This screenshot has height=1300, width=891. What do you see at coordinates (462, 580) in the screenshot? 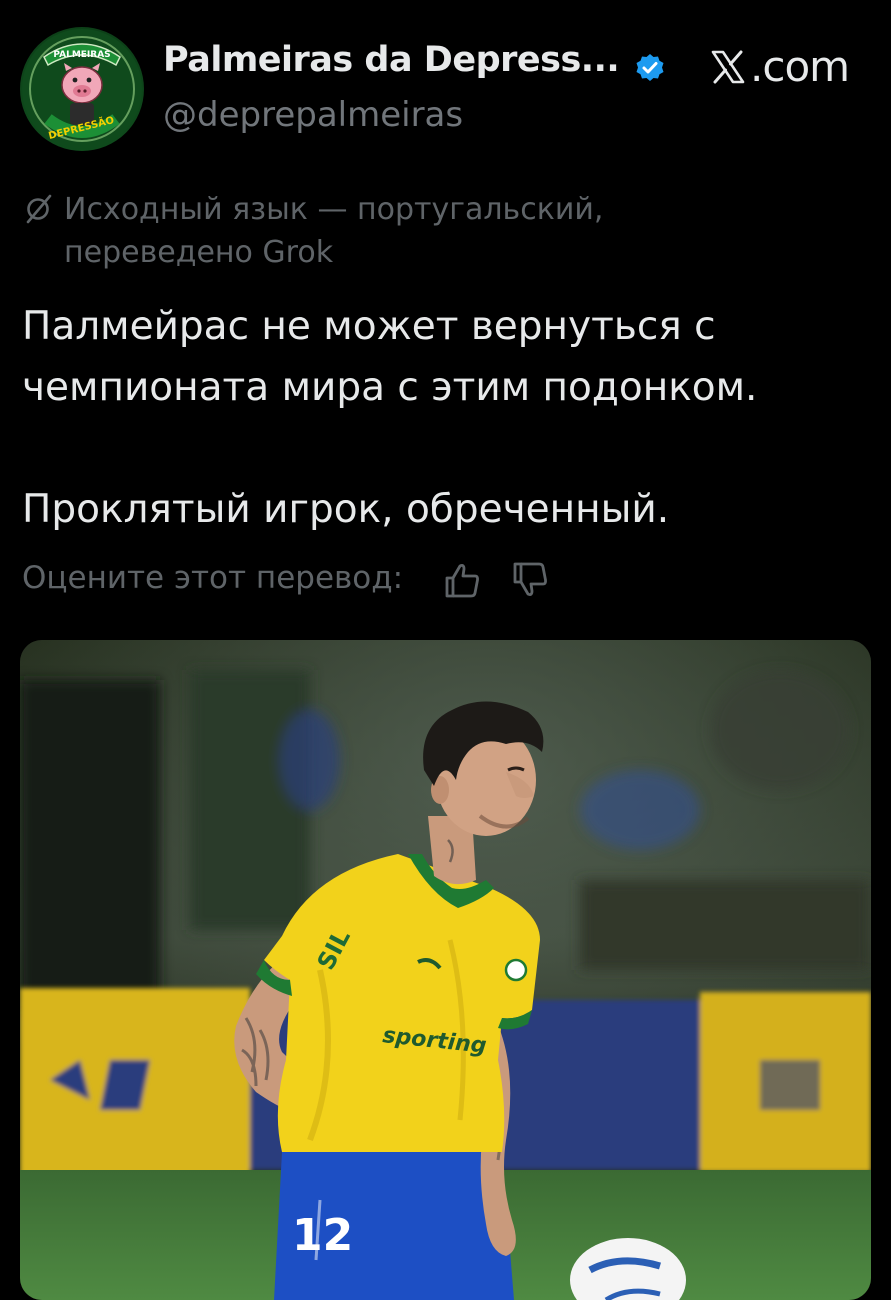
I see `thumbs-up-icon` at bounding box center [462, 580].